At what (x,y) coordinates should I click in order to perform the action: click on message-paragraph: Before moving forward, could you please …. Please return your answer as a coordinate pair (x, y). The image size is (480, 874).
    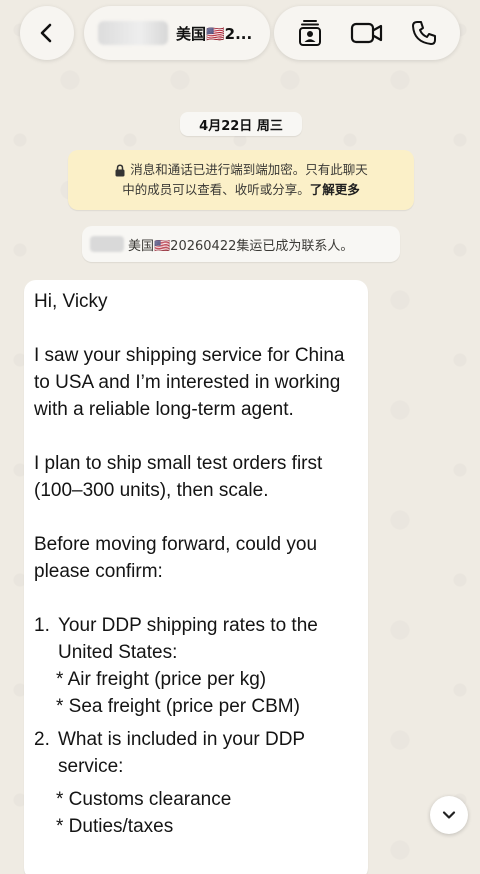
    Looking at the image, I should click on (176, 558).